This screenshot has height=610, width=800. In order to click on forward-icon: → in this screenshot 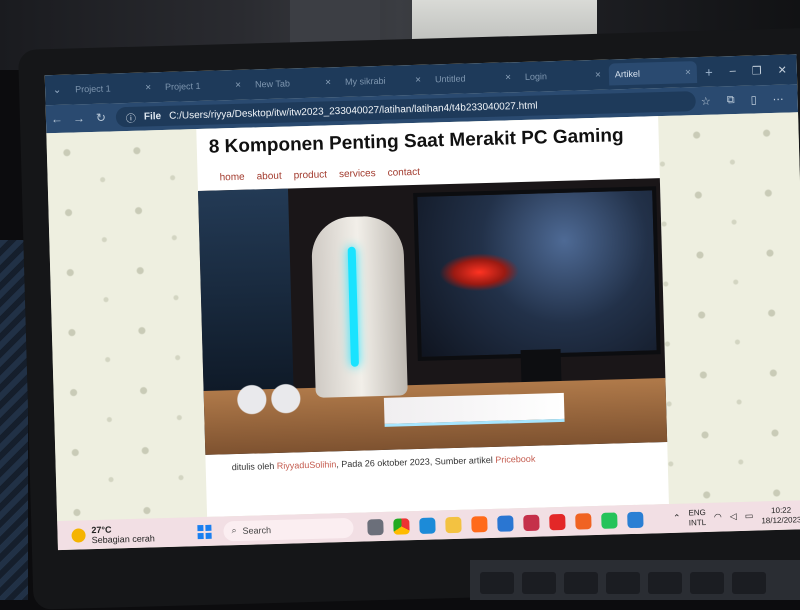, I will do `click(79, 118)`.